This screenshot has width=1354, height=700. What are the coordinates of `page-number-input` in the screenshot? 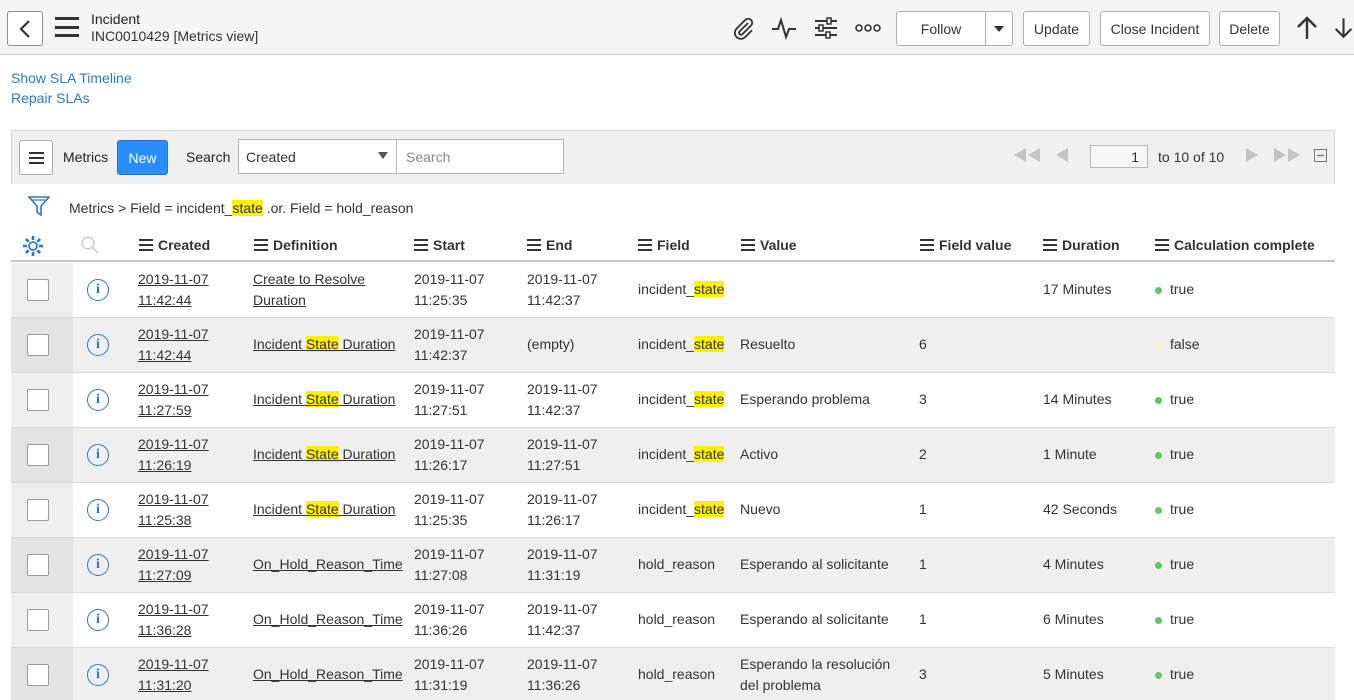 It's located at (1119, 156).